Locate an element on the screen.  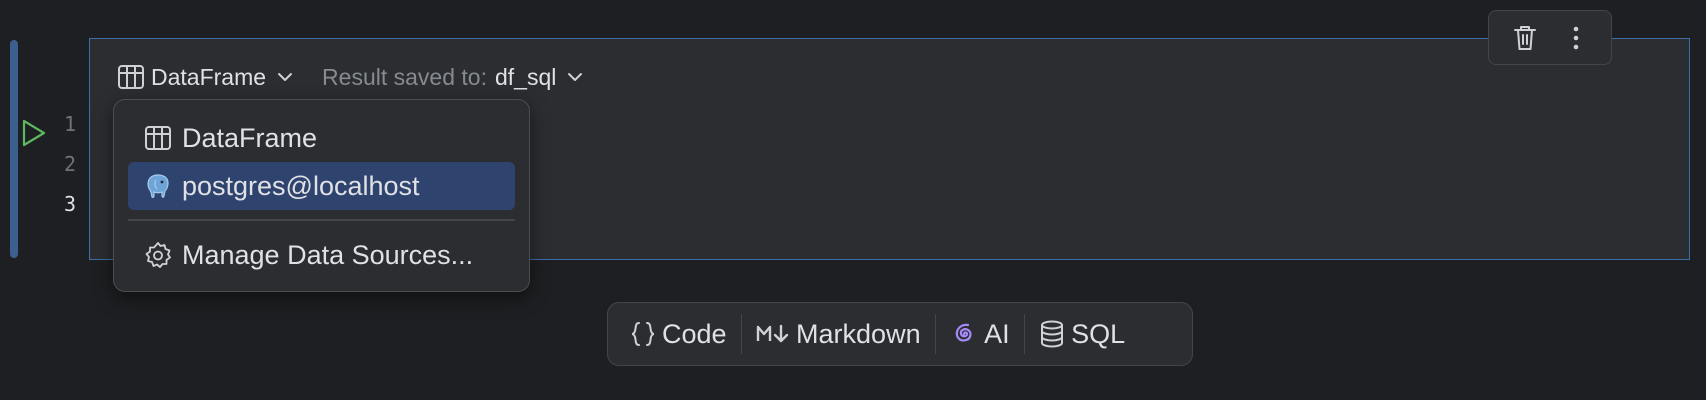
braces-icon is located at coordinates (643, 334).